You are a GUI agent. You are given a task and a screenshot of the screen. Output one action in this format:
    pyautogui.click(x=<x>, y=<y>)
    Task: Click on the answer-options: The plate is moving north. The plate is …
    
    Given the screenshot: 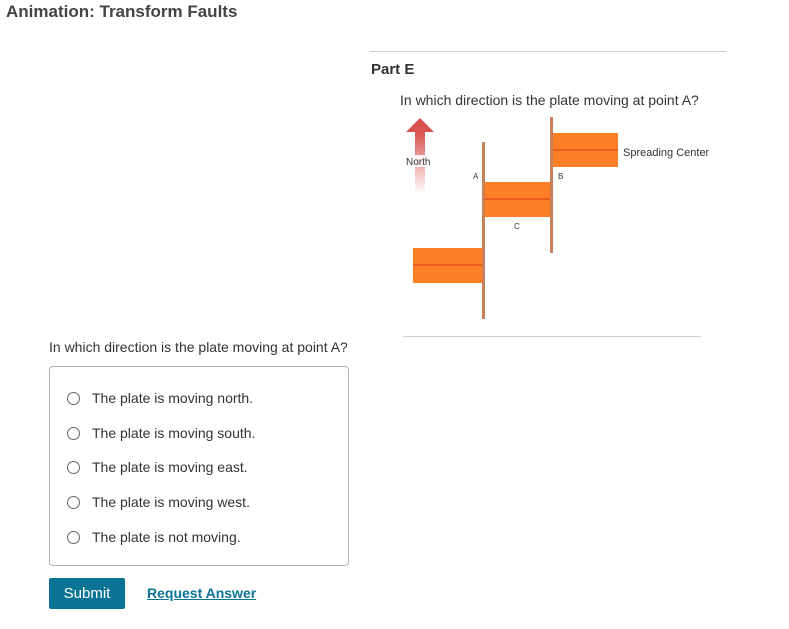 What is the action you would take?
    pyautogui.click(x=199, y=466)
    